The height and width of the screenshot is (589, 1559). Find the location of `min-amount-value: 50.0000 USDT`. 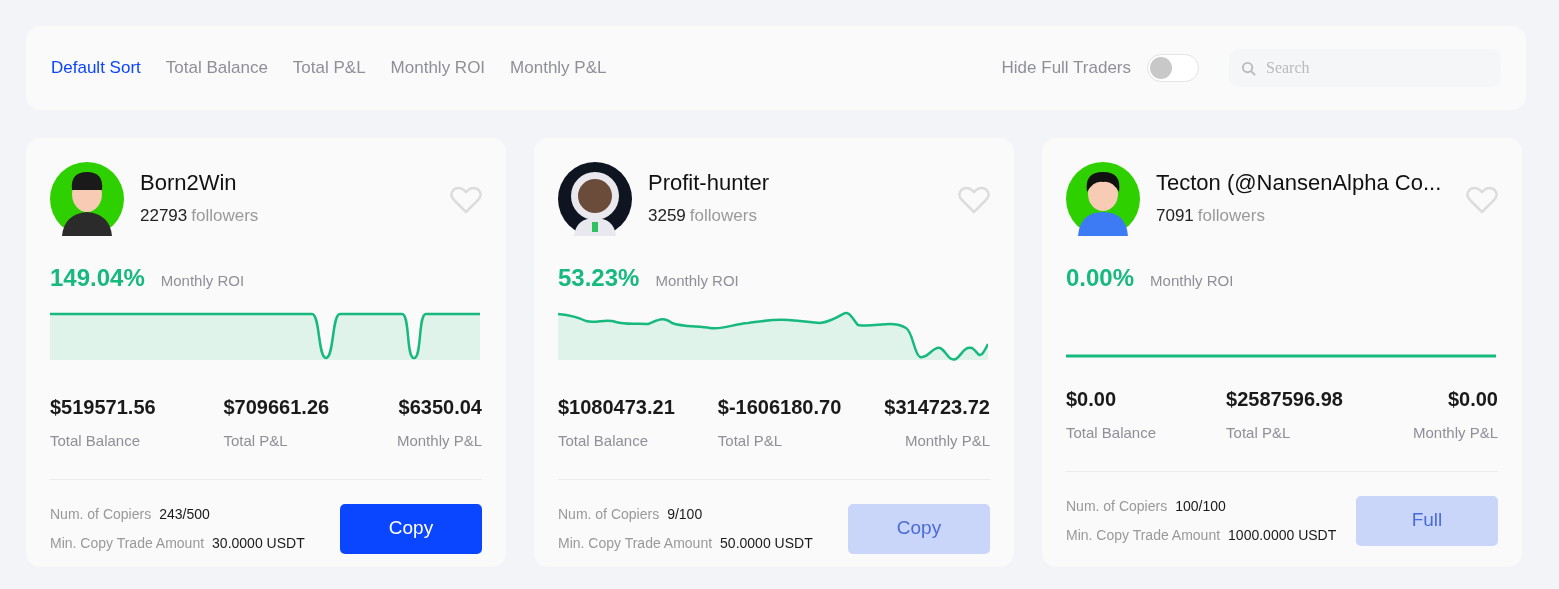

min-amount-value: 50.0000 USDT is located at coordinates (766, 543).